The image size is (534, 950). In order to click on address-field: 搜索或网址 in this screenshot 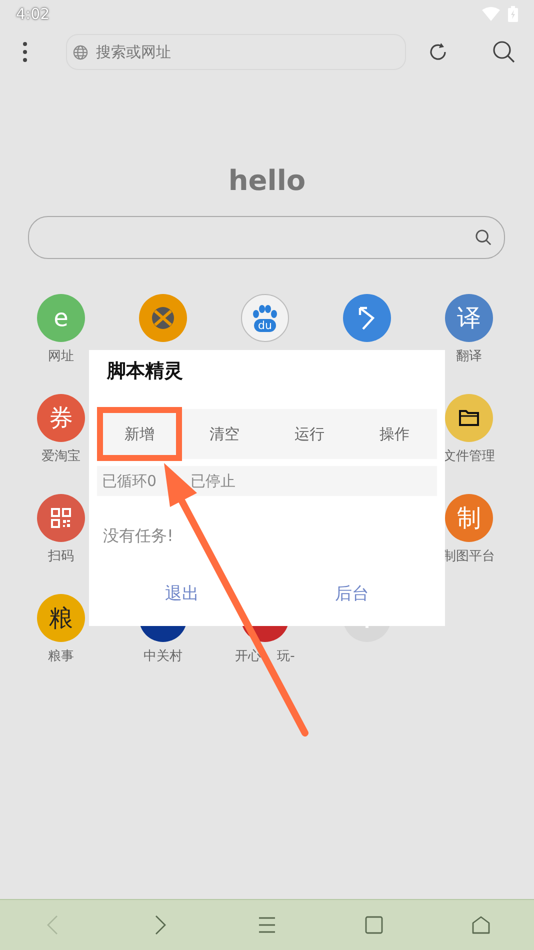, I will do `click(236, 52)`.